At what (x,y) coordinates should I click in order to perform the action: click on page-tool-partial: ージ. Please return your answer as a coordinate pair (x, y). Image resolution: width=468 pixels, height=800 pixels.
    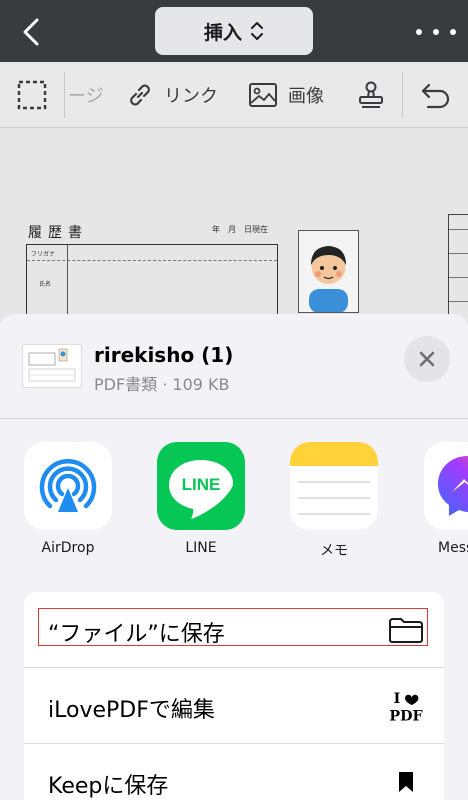
    Looking at the image, I should click on (86, 95).